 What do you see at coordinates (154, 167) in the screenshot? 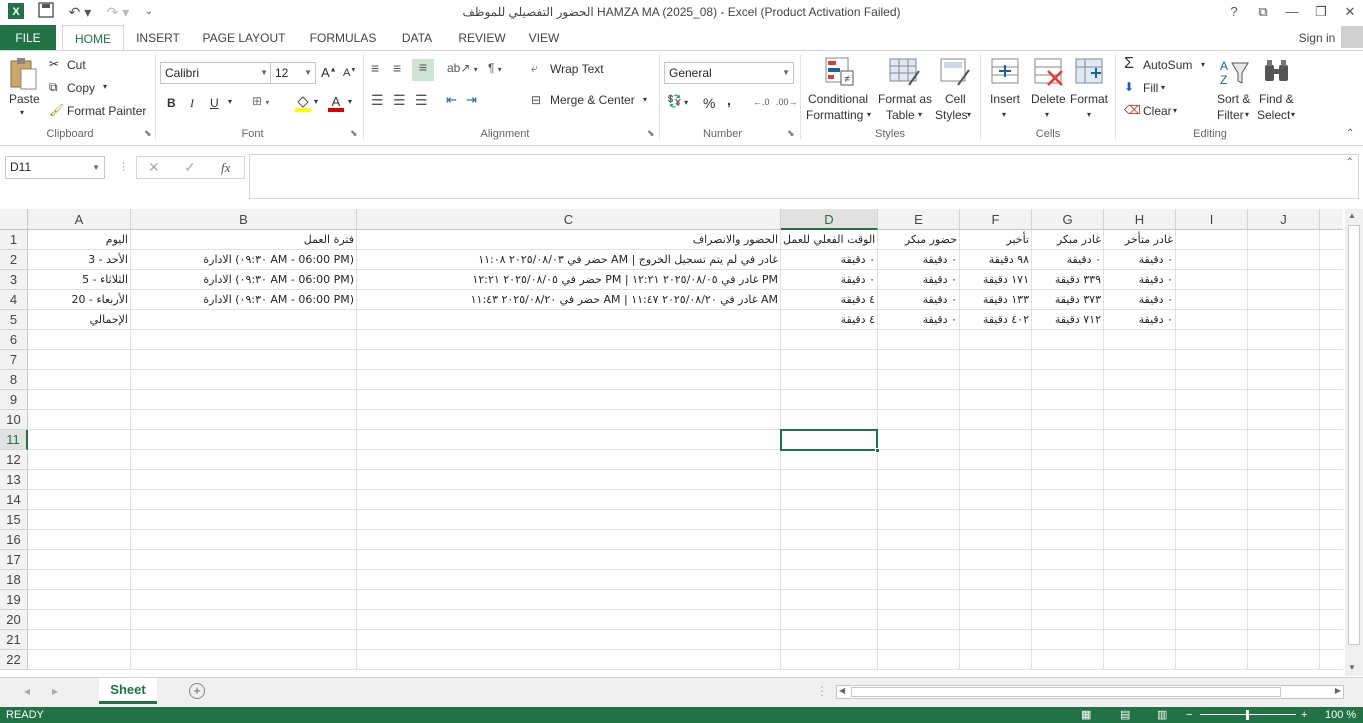
I see `cancel-entry-icon: ✕` at bounding box center [154, 167].